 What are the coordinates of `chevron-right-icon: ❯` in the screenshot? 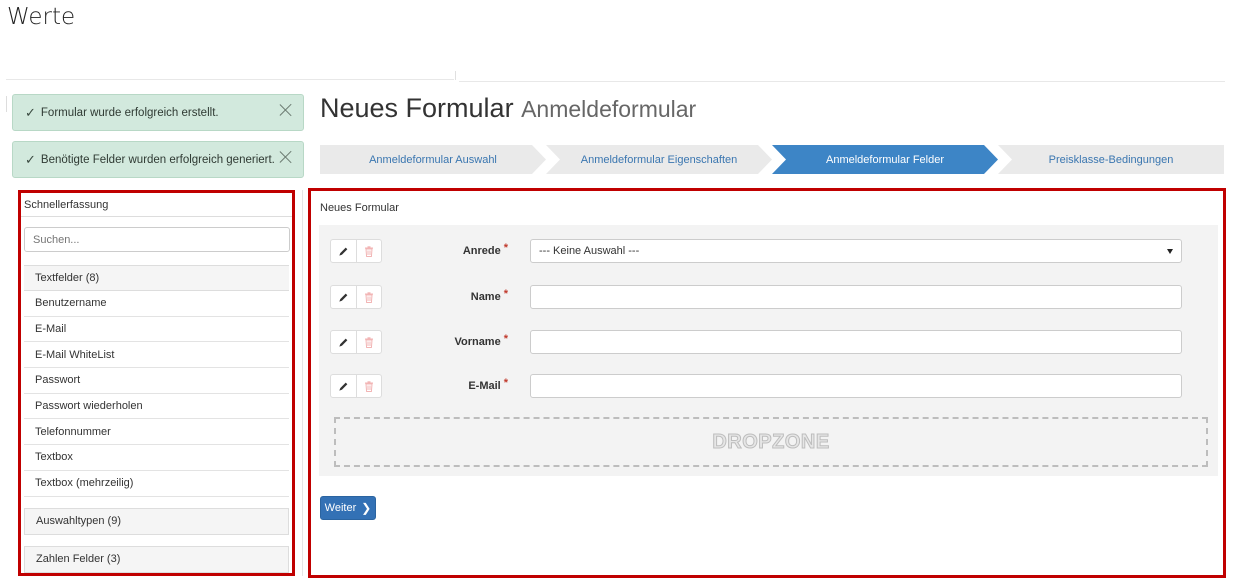 It's located at (366, 508).